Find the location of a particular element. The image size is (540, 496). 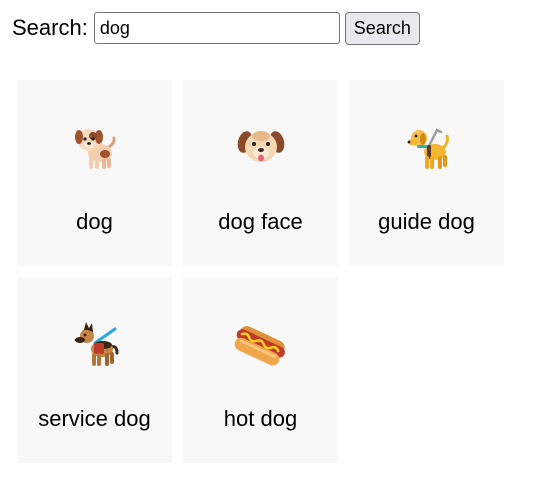

guide-dog-icon is located at coordinates (427, 146).